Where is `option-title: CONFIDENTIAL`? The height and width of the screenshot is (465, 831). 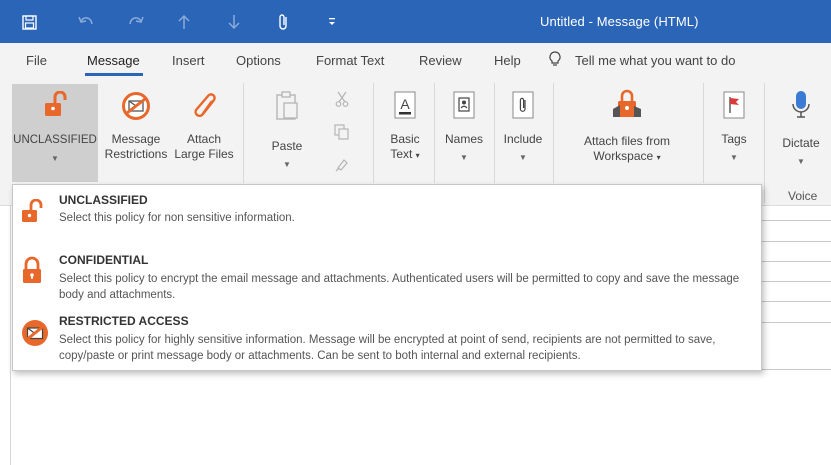
option-title: CONFIDENTIAL is located at coordinates (104, 260).